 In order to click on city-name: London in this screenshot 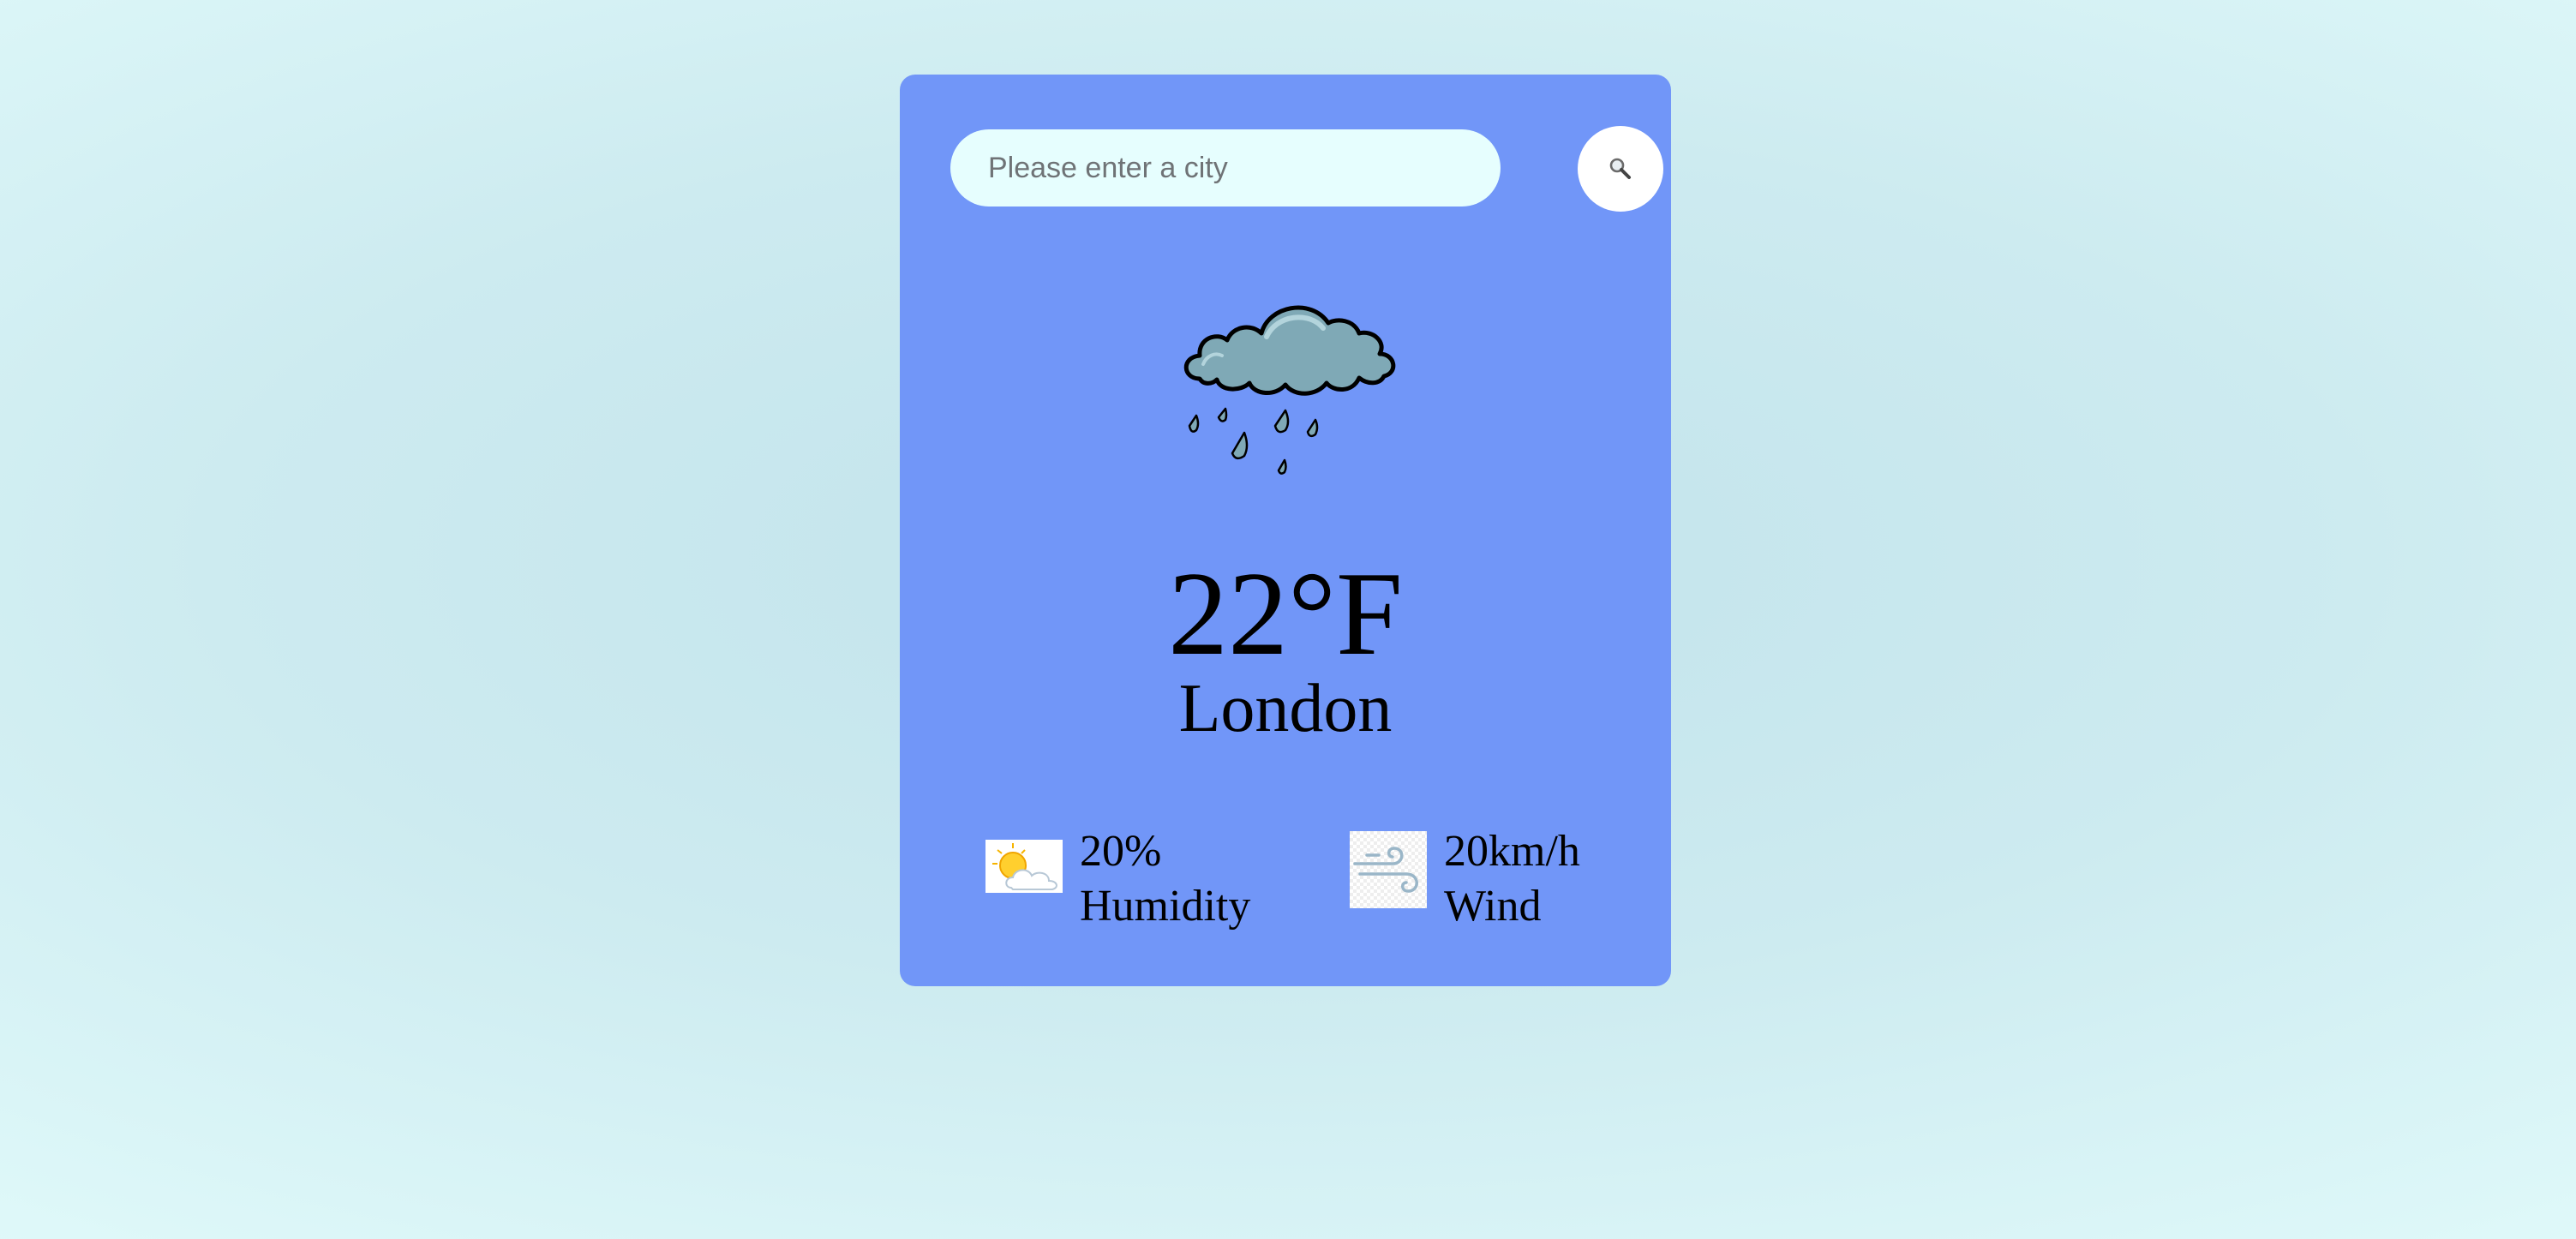, I will do `click(1285, 708)`.